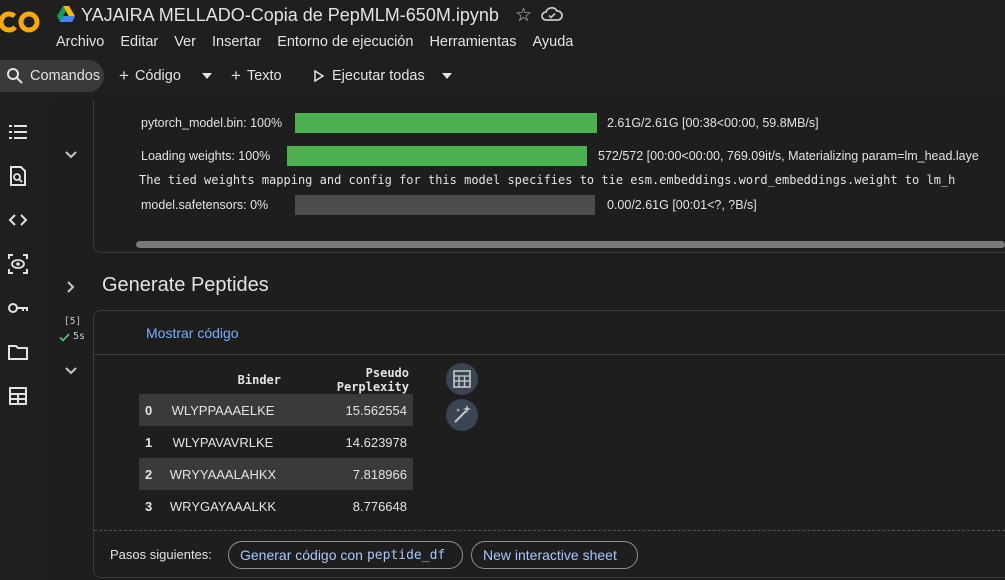  What do you see at coordinates (264, 76) in the screenshot?
I see `add-text-label: Texto` at bounding box center [264, 76].